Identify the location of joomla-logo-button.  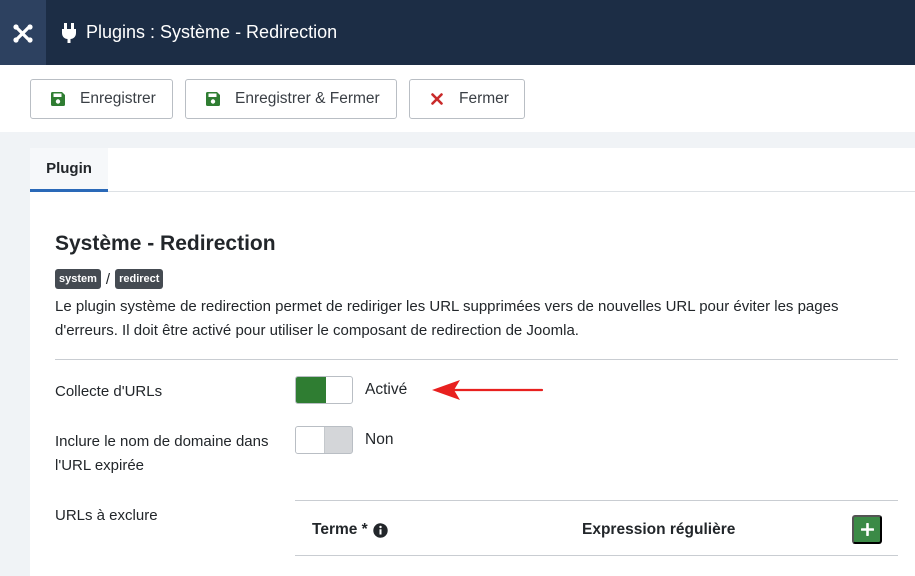
(23, 32).